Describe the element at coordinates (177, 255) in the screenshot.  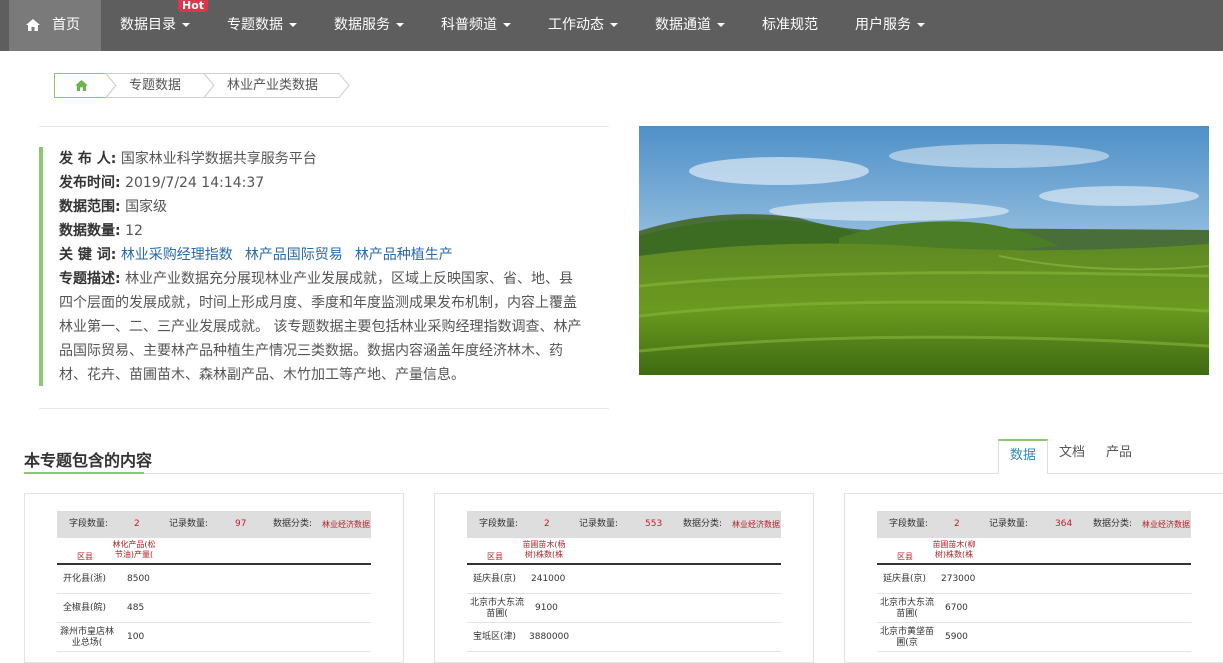
I see `keyword-link: 林业采购经理指数` at that location.